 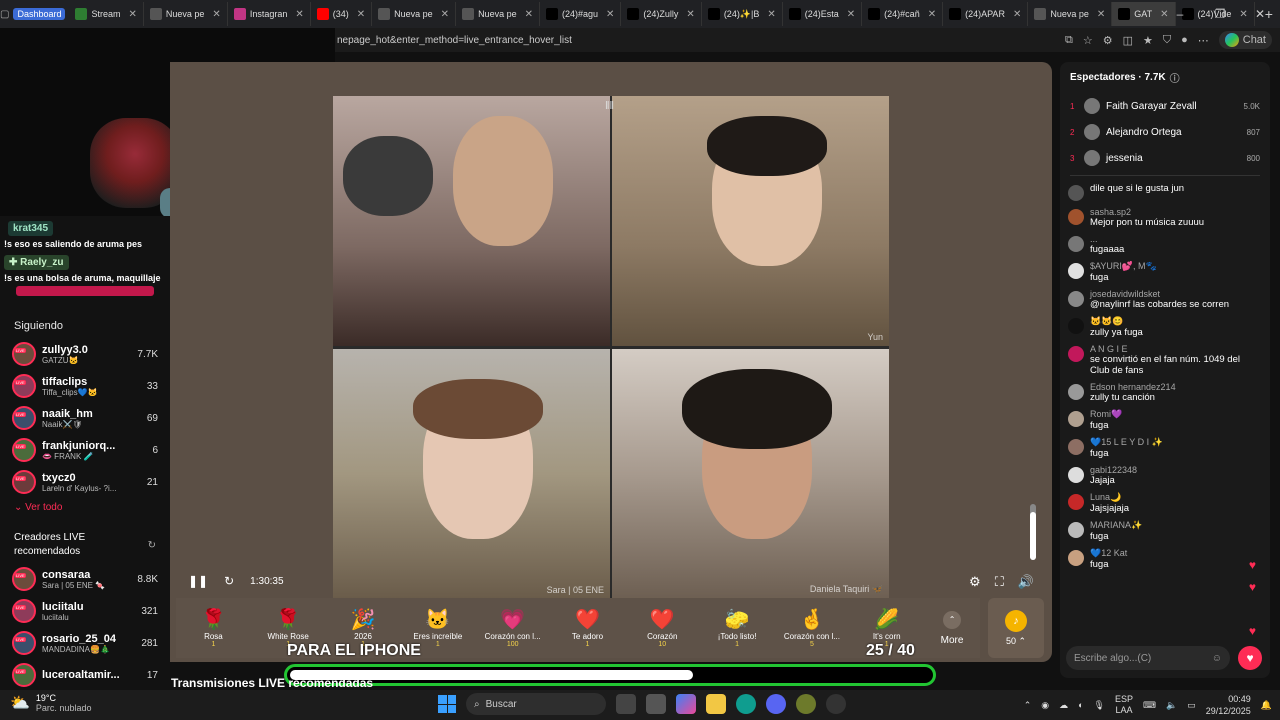 I want to click on cloud-icon: ☁, so click(x=1063, y=705).